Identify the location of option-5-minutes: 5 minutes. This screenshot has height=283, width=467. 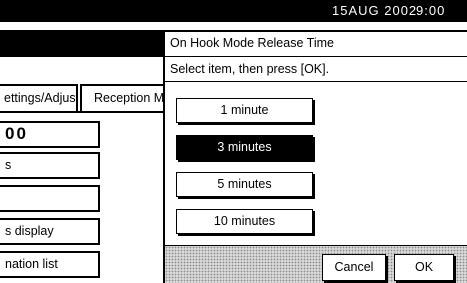
(244, 184).